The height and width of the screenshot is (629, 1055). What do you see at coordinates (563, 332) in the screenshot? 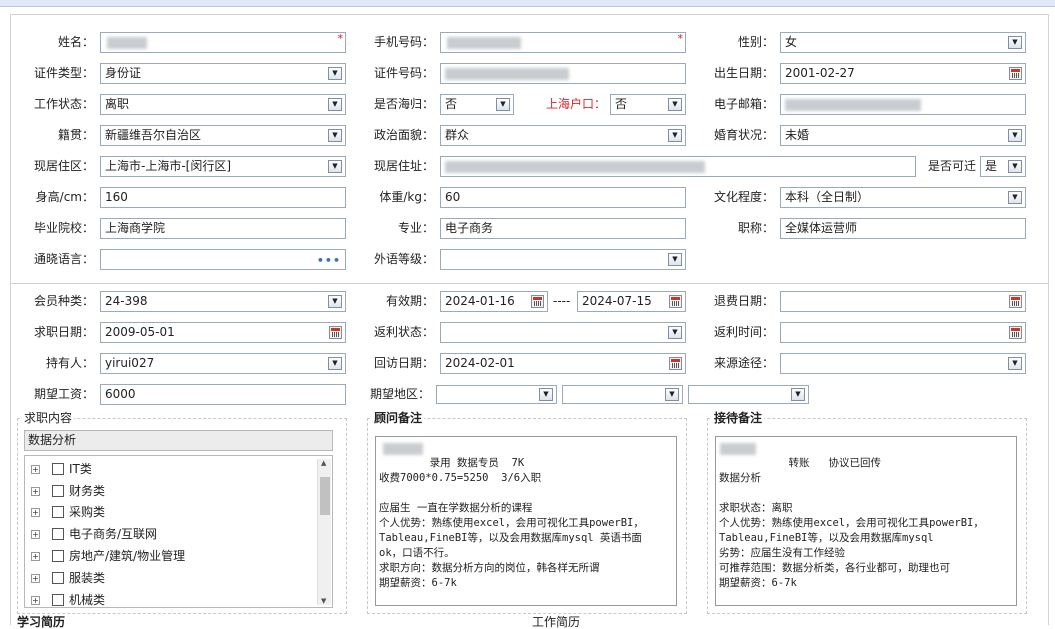
I see `rebate-status-select: ▼` at bounding box center [563, 332].